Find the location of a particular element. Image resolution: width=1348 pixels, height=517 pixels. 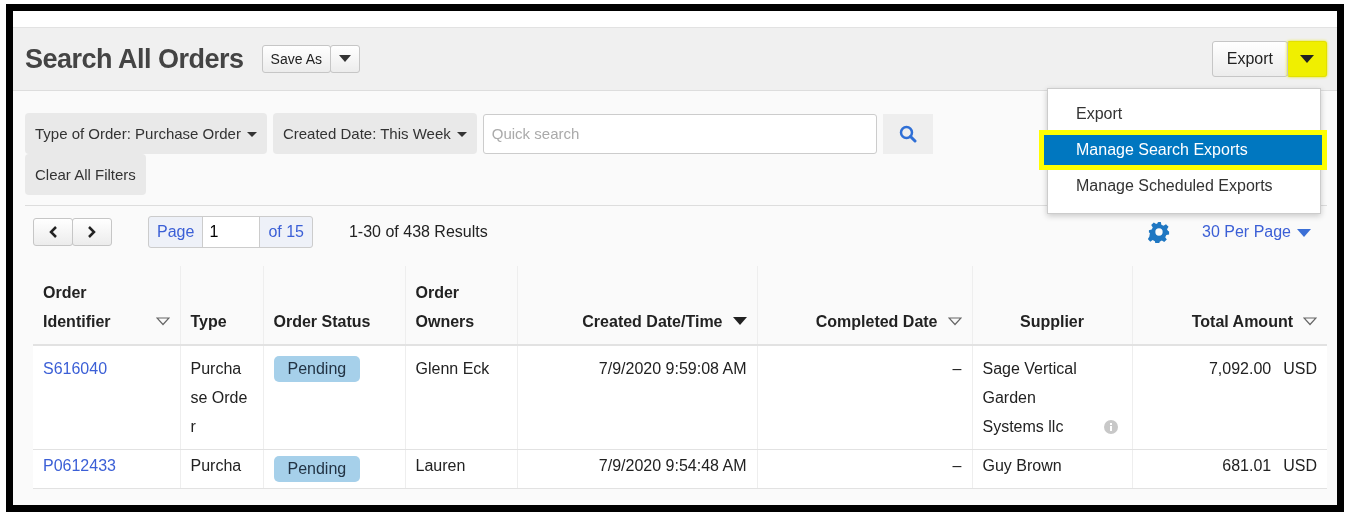

filter-dropdown: Type of Order: Purchase Order is located at coordinates (146, 133).